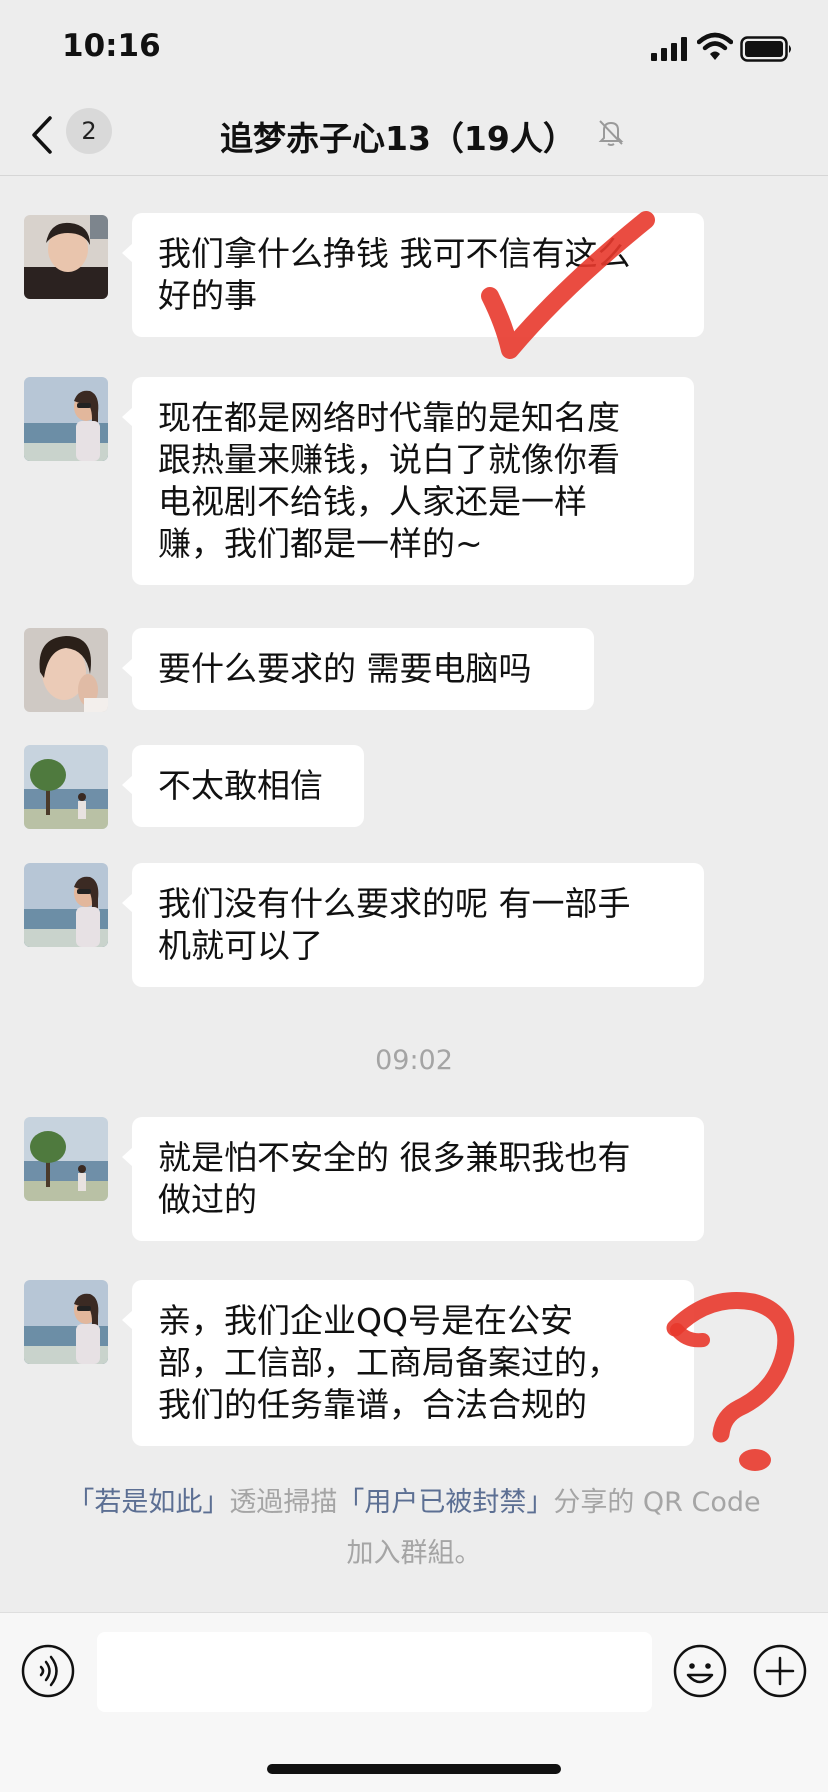  What do you see at coordinates (148, 1502) in the screenshot?
I see `notice-name-link: 「若是如此」` at bounding box center [148, 1502].